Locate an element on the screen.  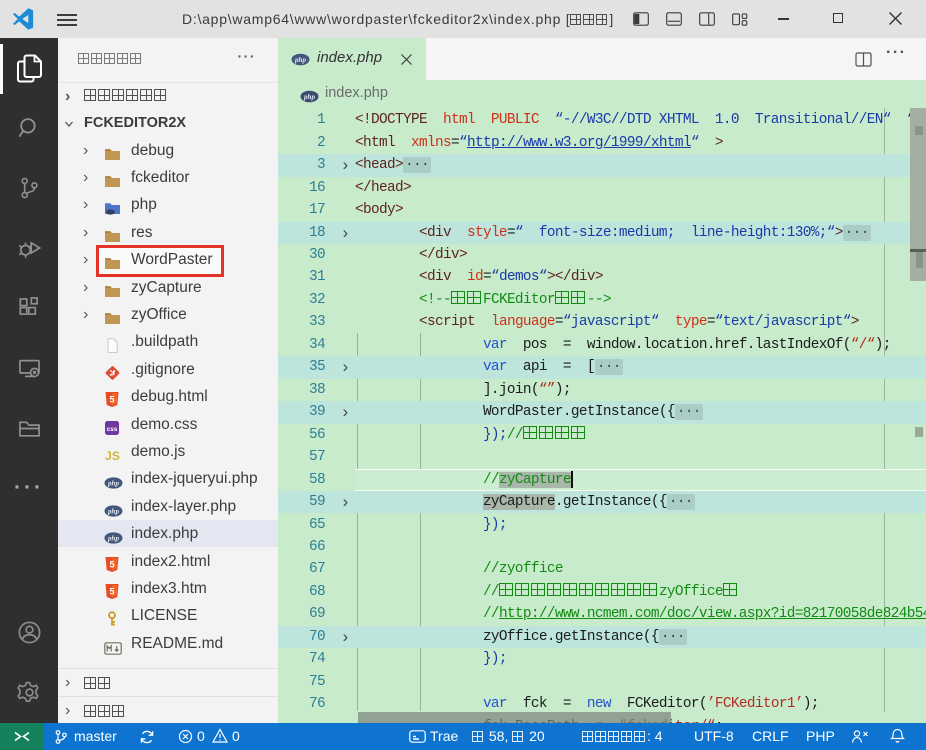
svg-text: css is located at coordinates (112, 429).